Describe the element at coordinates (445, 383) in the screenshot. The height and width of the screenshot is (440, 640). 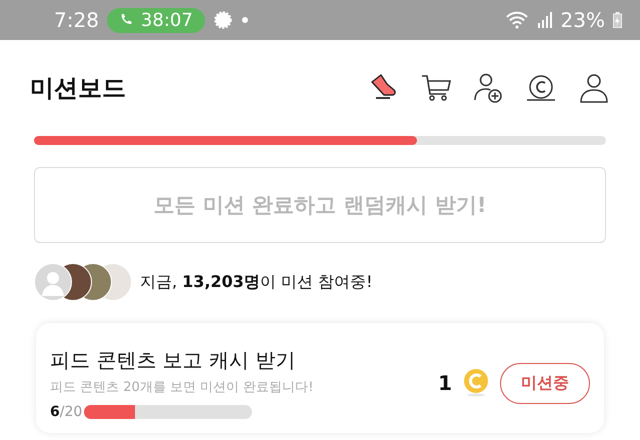
I see `reward-amount: 1` at that location.